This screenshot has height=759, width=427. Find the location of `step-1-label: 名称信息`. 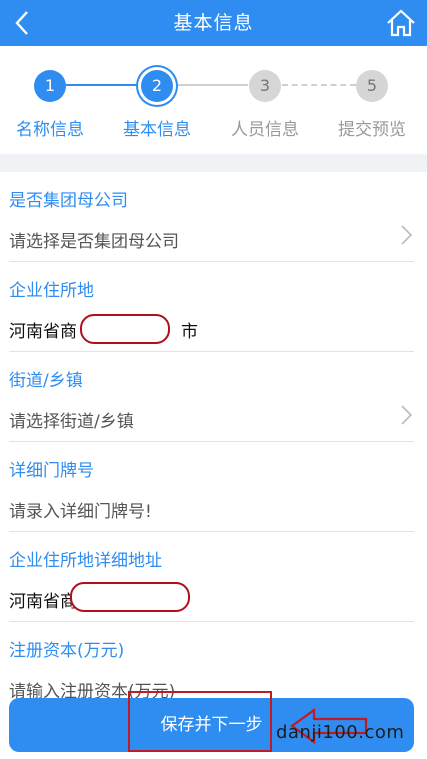

step-1-label: 名称信息 is located at coordinates (50, 130).